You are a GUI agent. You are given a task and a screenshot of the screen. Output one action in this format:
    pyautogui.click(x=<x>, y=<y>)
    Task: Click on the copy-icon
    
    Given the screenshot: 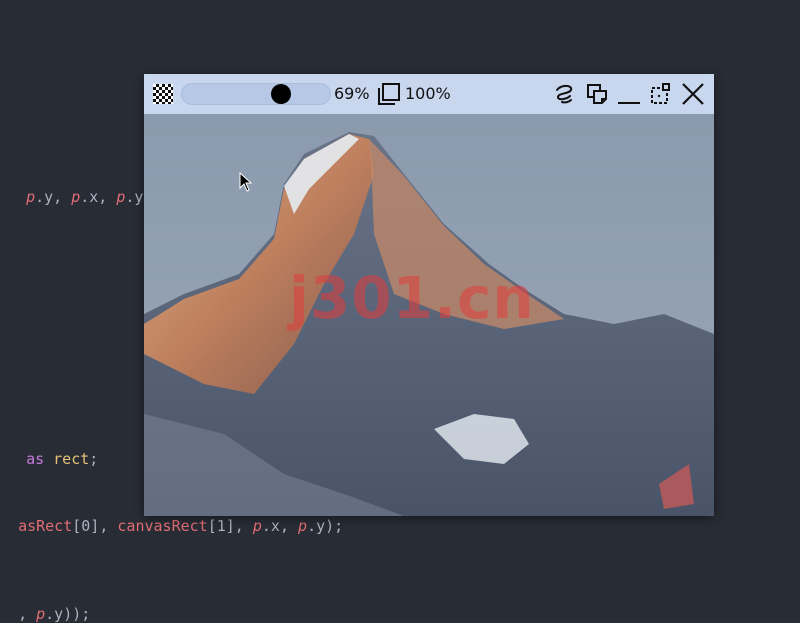 What is the action you would take?
    pyautogui.click(x=597, y=94)
    